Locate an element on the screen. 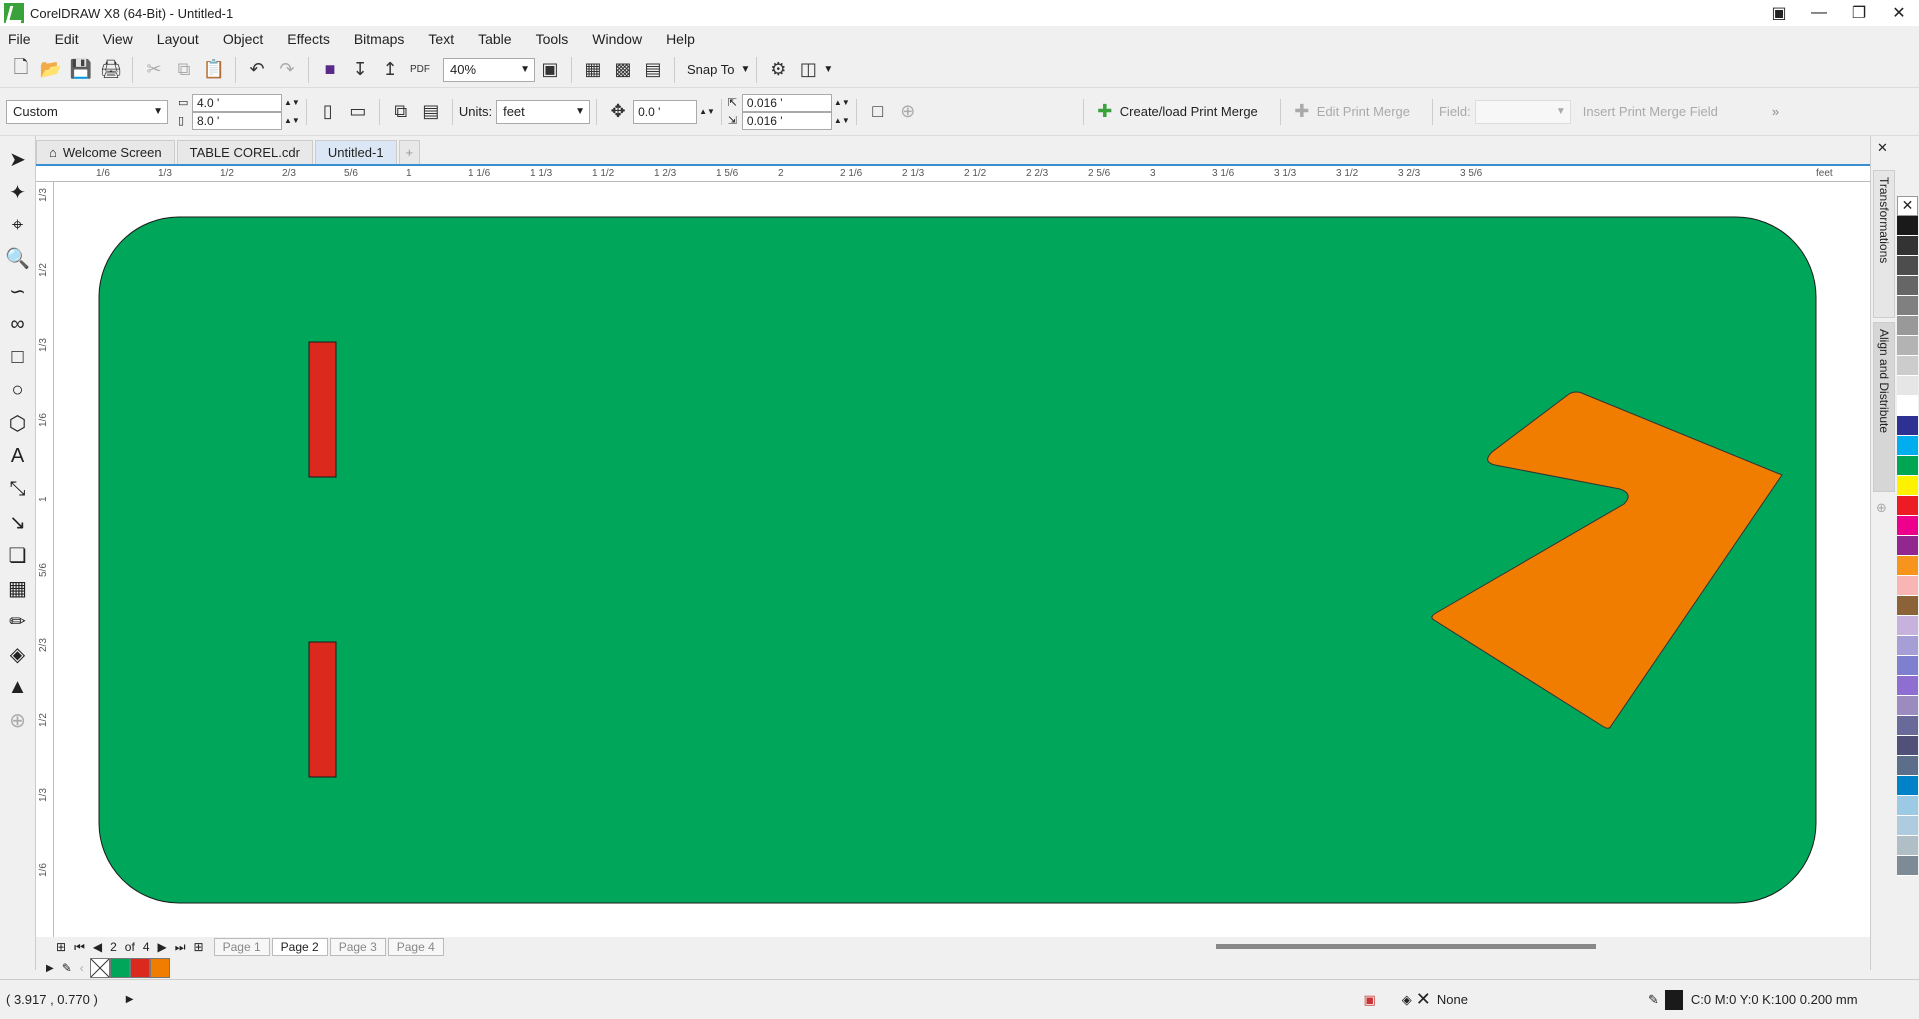 The image size is (1919, 1019). page-tab-3: Page 3 is located at coordinates (357, 947).